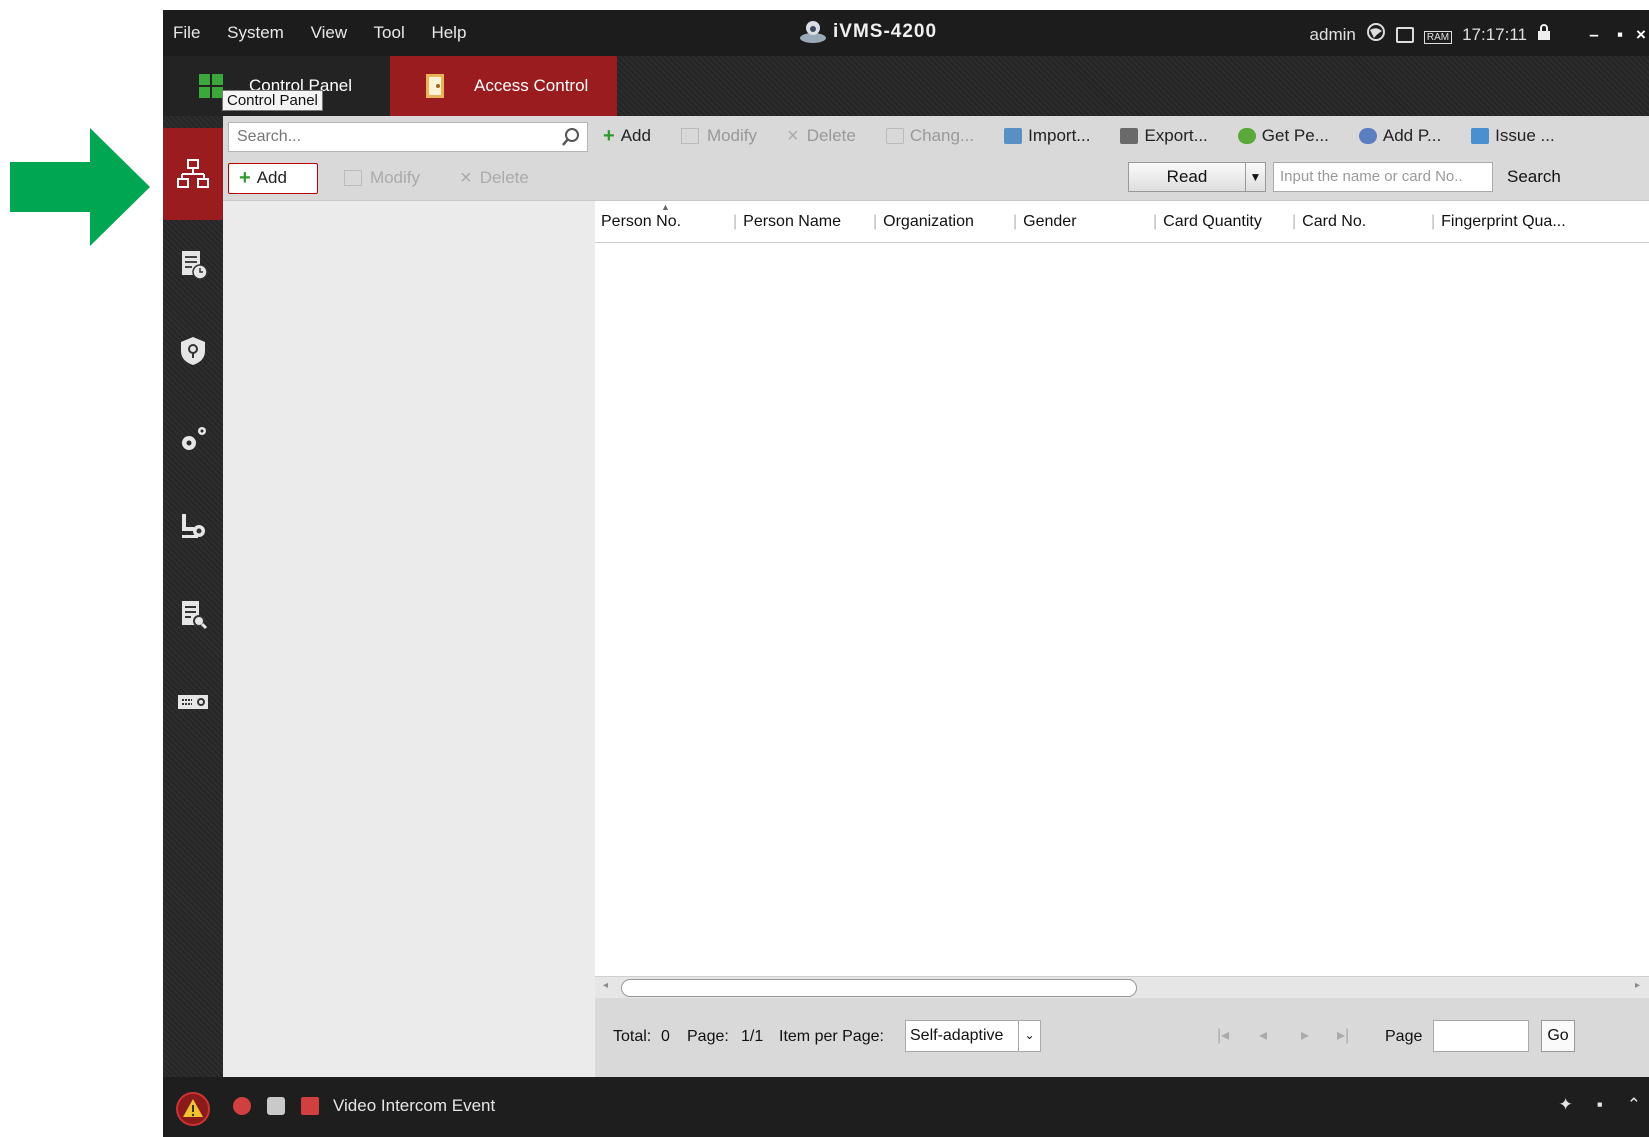 The width and height of the screenshot is (1649, 1137). I want to click on menu-view: View, so click(329, 32).